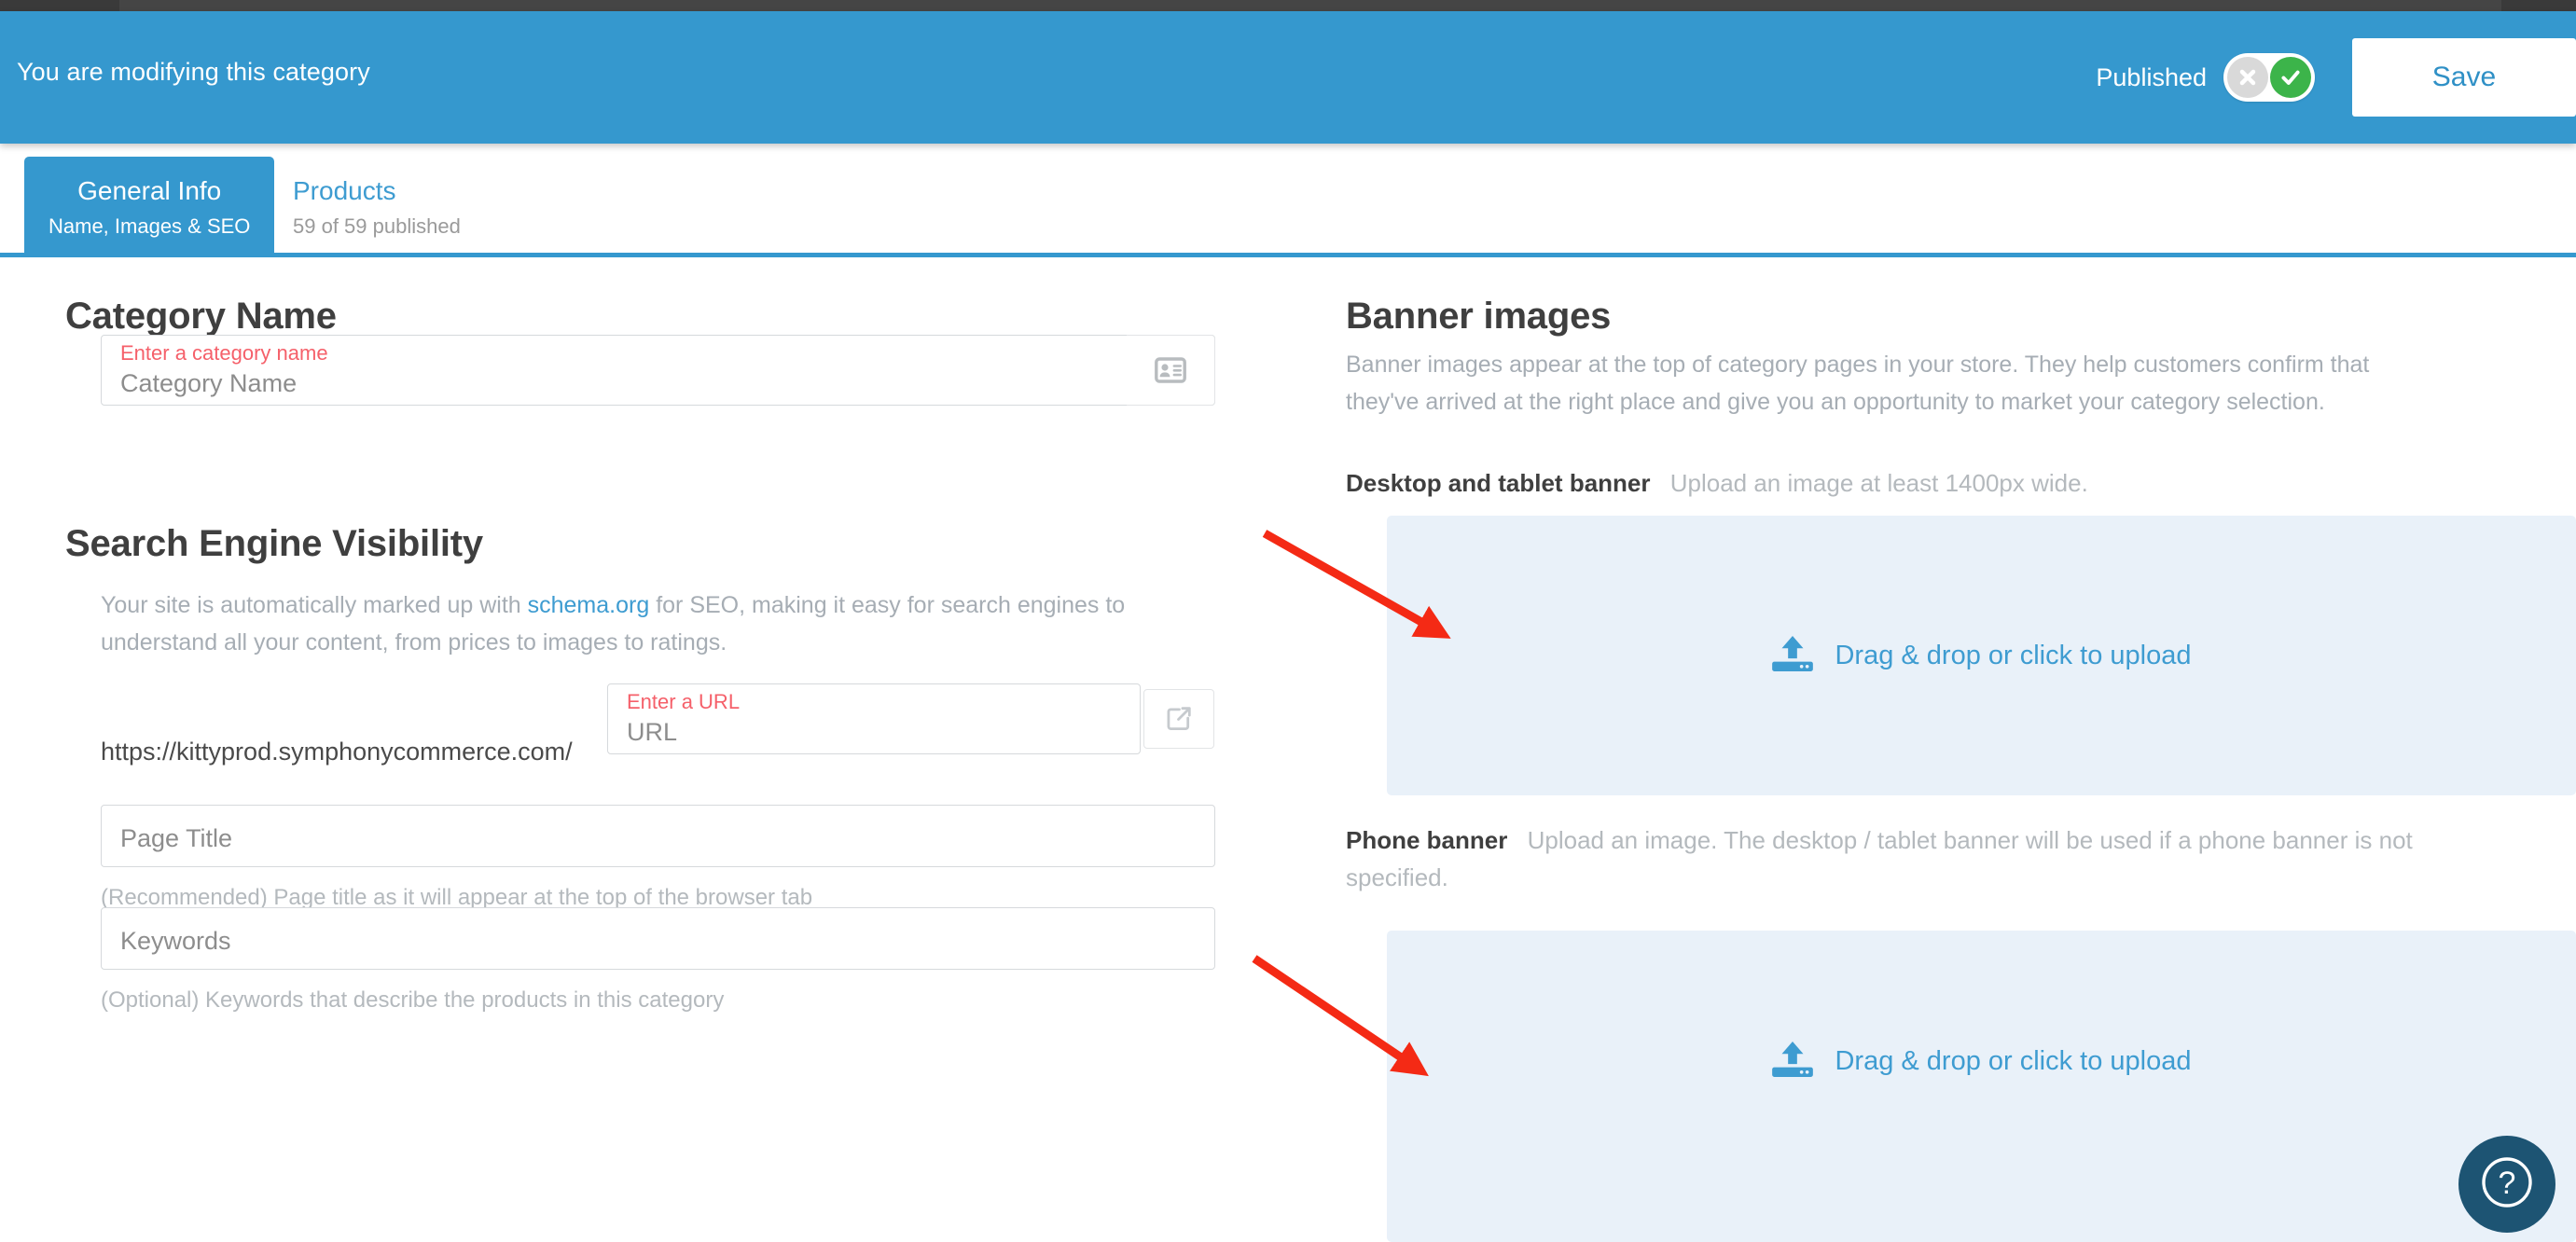  What do you see at coordinates (652, 732) in the screenshot?
I see `url-slug-placeholder: URL` at bounding box center [652, 732].